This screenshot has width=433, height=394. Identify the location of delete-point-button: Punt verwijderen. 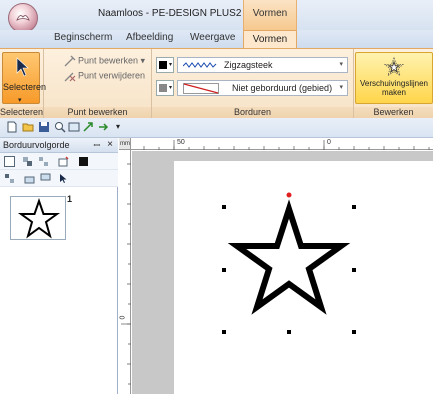
(104, 77).